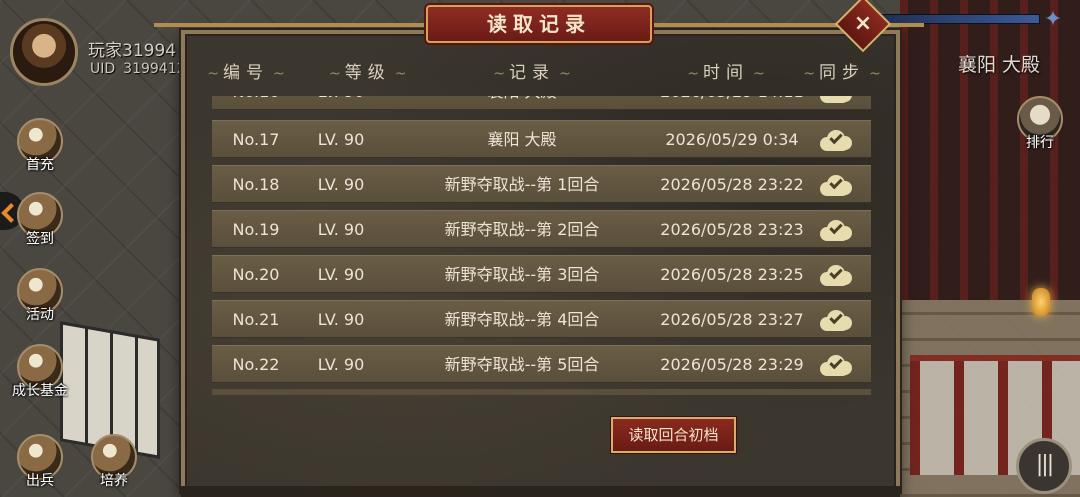  What do you see at coordinates (256, 229) in the screenshot?
I see `record-number: No.19` at bounding box center [256, 229].